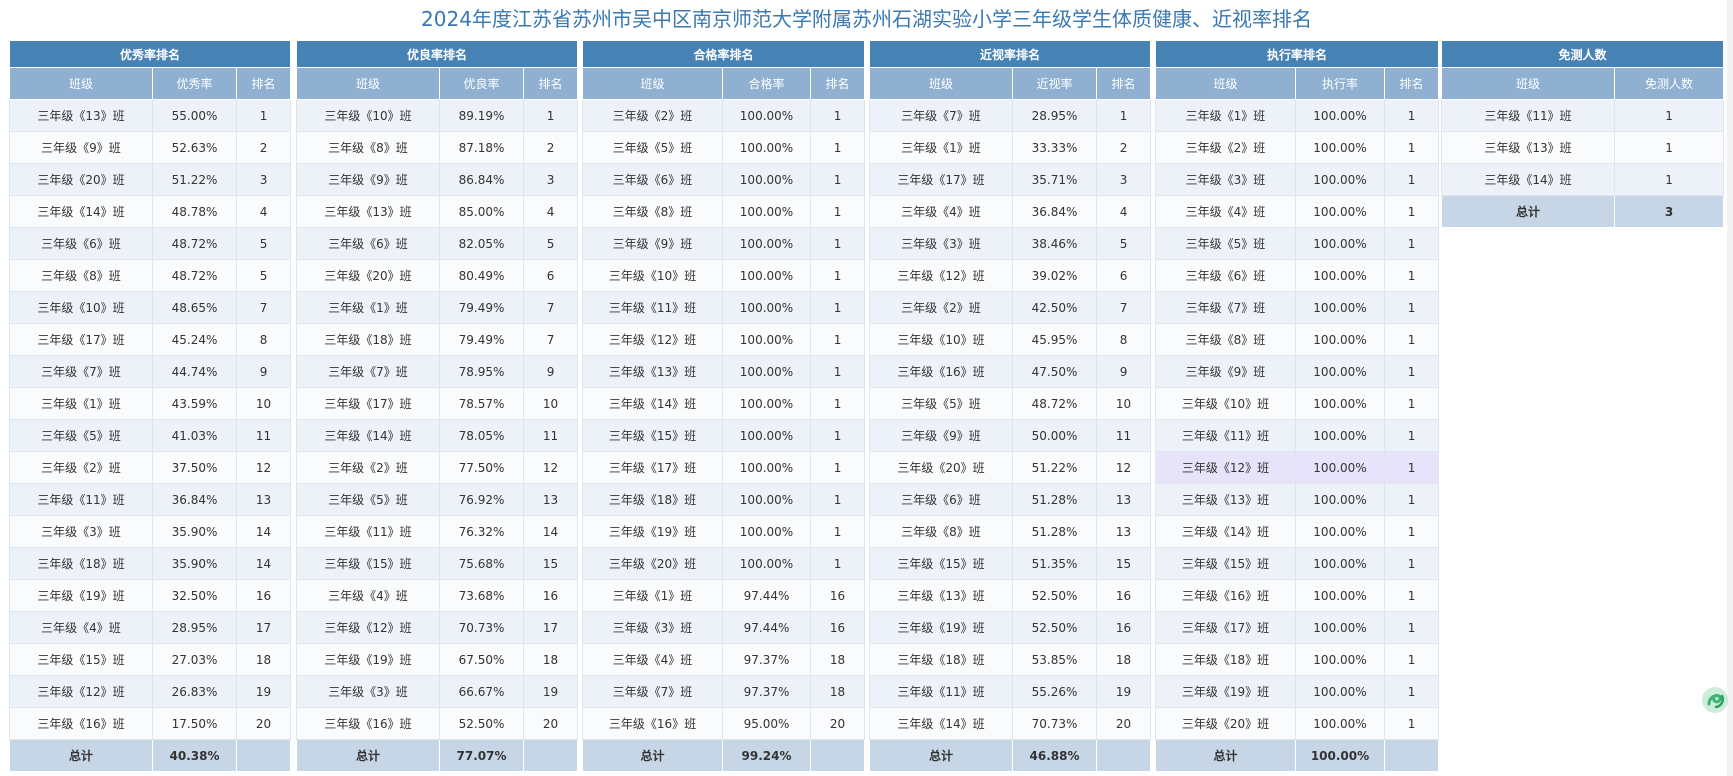 This screenshot has height=776, width=1733. Describe the element at coordinates (1010, 659) in the screenshot. I see `table-row: 三年级《18》班 53.85% 18` at that location.